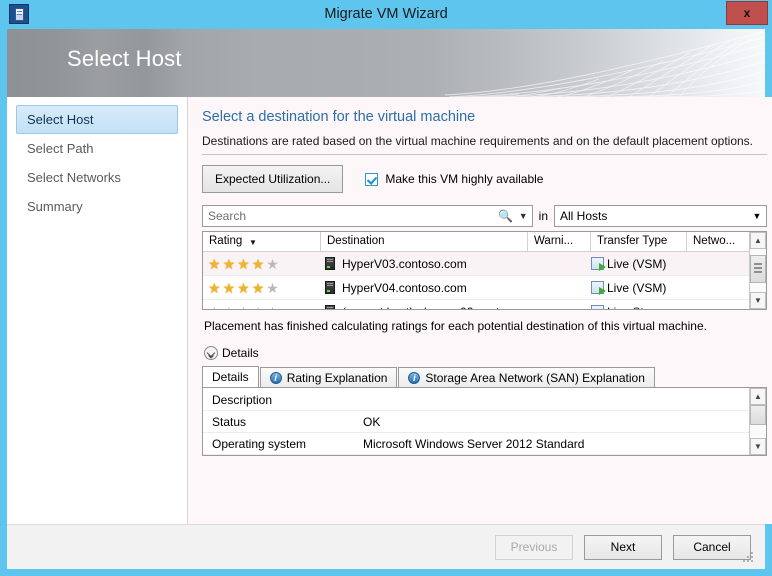  I want to click on destination-name: HyperV03.contoso.com, so click(404, 263).